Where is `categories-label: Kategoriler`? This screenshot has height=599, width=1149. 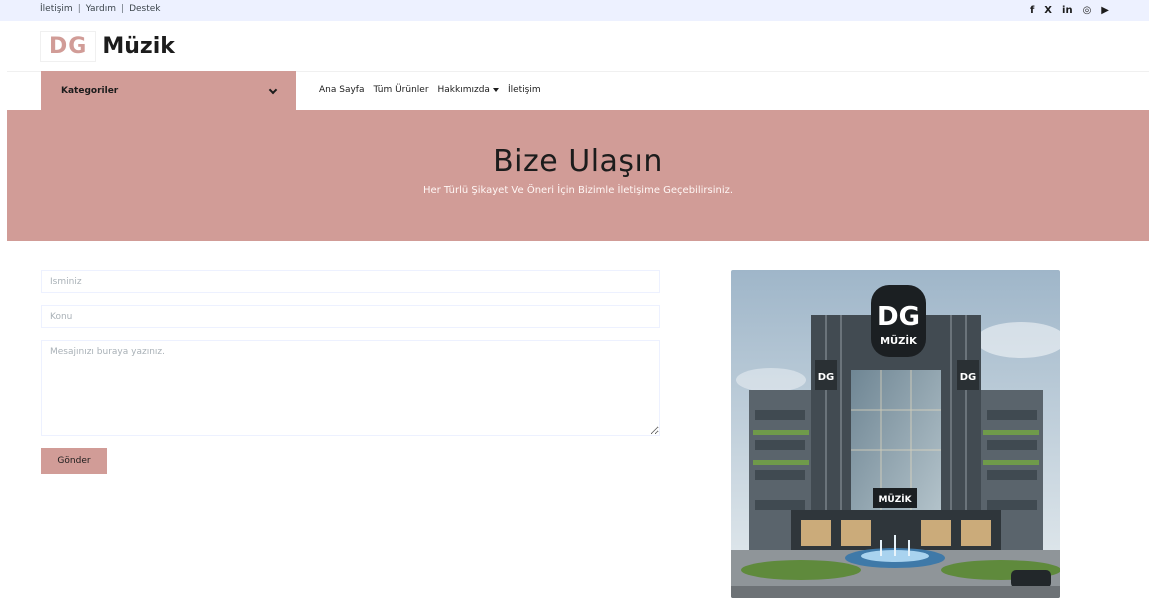 categories-label: Kategoriler is located at coordinates (90, 91).